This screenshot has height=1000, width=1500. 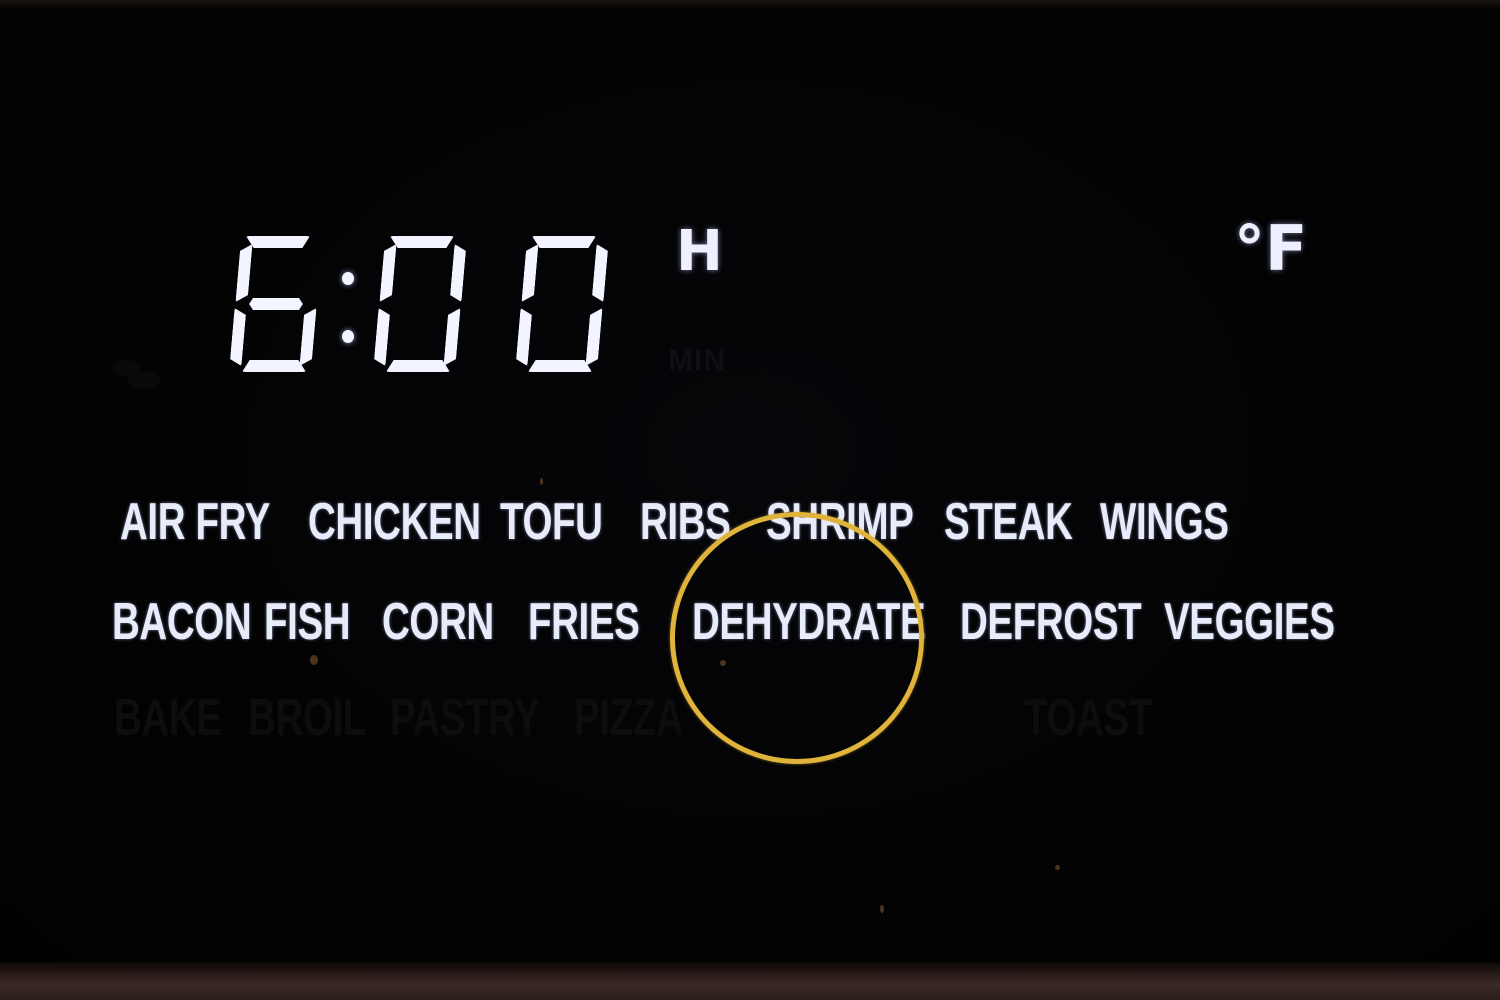 What do you see at coordinates (195, 522) in the screenshot?
I see `program-air-fry: AIR FRY` at bounding box center [195, 522].